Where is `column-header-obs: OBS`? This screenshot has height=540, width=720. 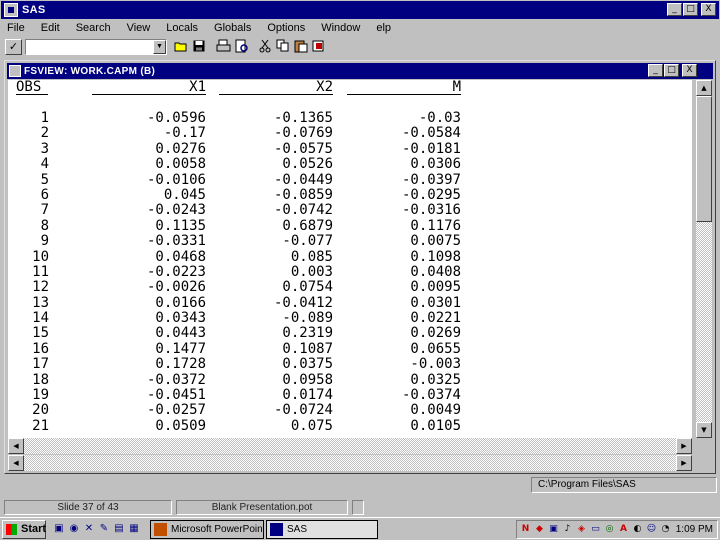 column-header-obs: OBS is located at coordinates (32, 87).